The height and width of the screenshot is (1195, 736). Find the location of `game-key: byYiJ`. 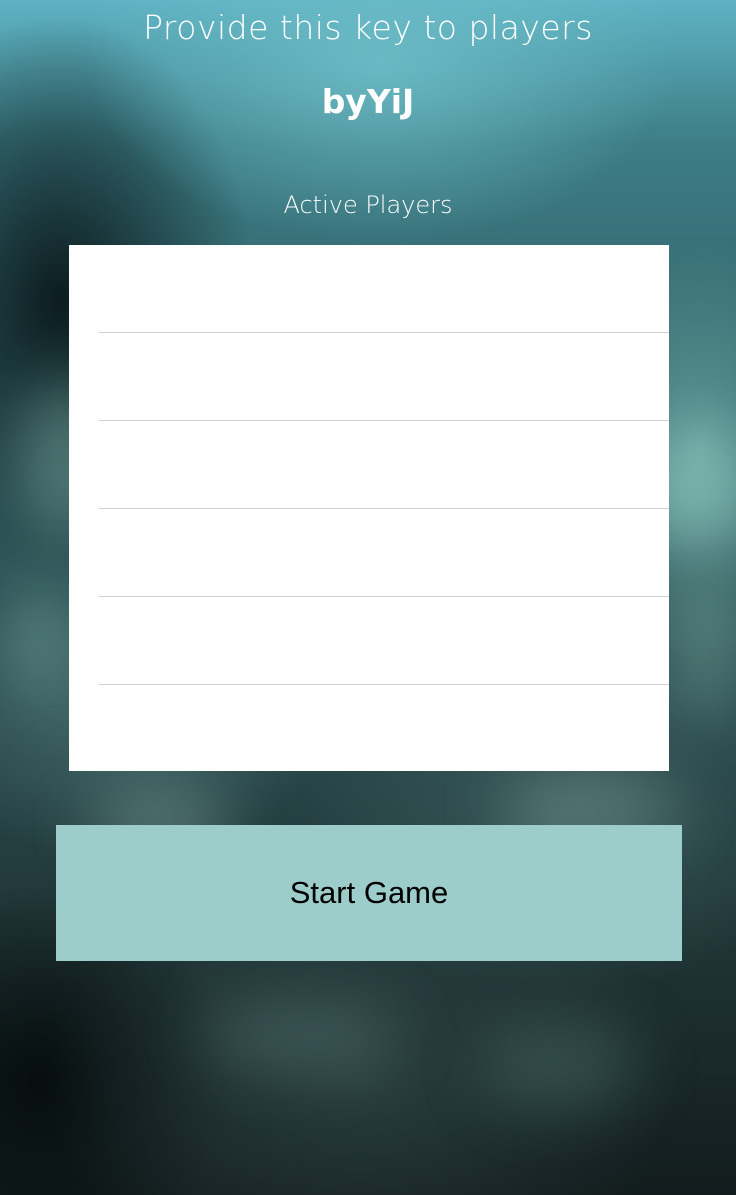

game-key: byYiJ is located at coordinates (368, 101).